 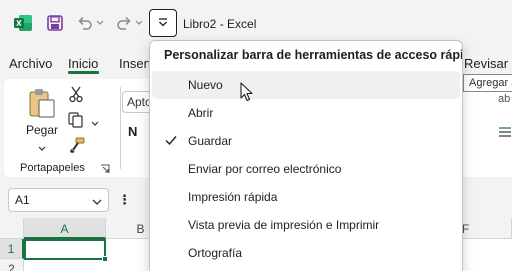 I want to click on selected-cell-a1, so click(x=65, y=249).